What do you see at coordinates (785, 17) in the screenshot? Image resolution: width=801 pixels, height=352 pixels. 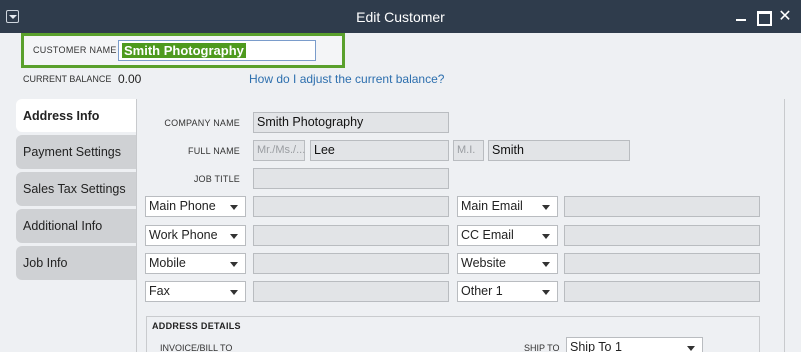 I see `close-button: ✕` at bounding box center [785, 17].